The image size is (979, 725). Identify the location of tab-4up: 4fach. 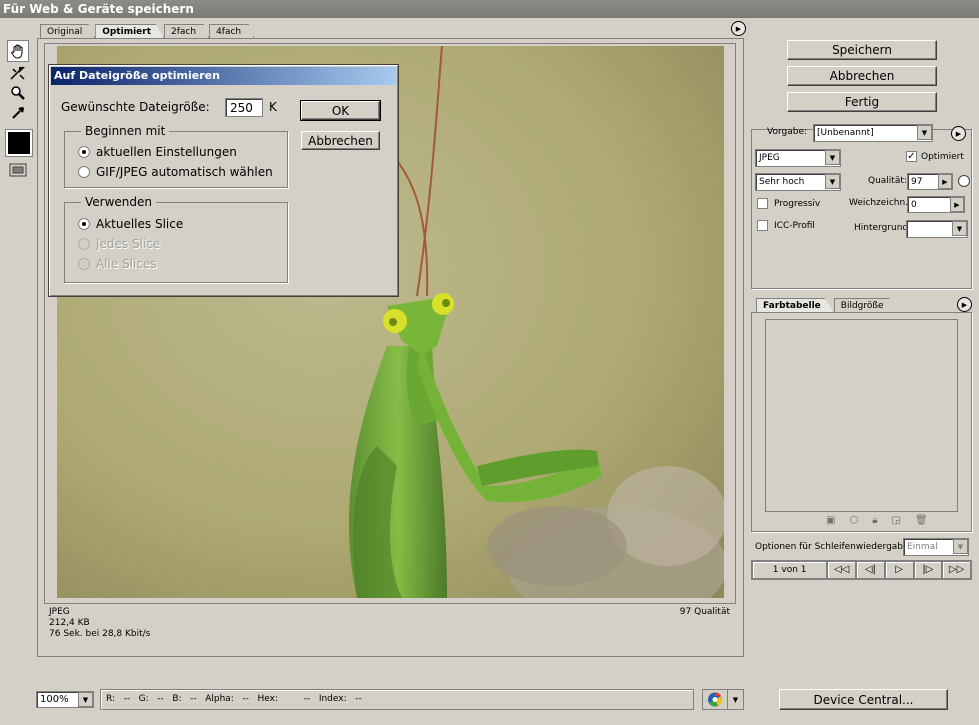
(232, 31).